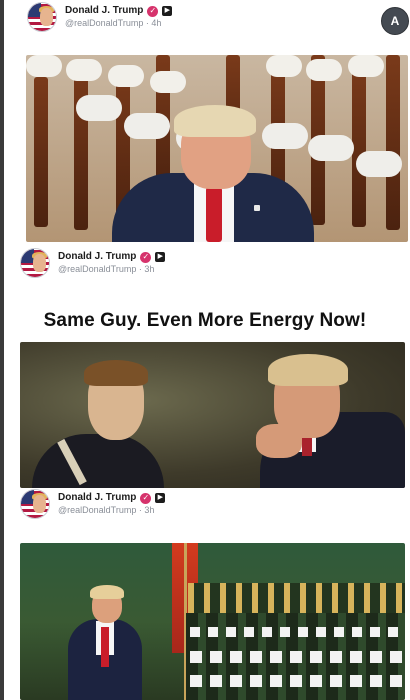 The width and height of the screenshot is (410, 700). I want to click on translate-icon: A, so click(395, 21).